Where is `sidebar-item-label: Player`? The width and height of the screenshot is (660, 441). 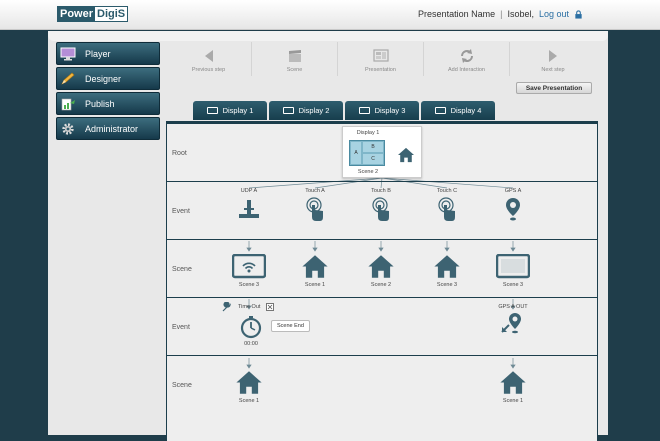
sidebar-item-label: Player is located at coordinates (98, 53).